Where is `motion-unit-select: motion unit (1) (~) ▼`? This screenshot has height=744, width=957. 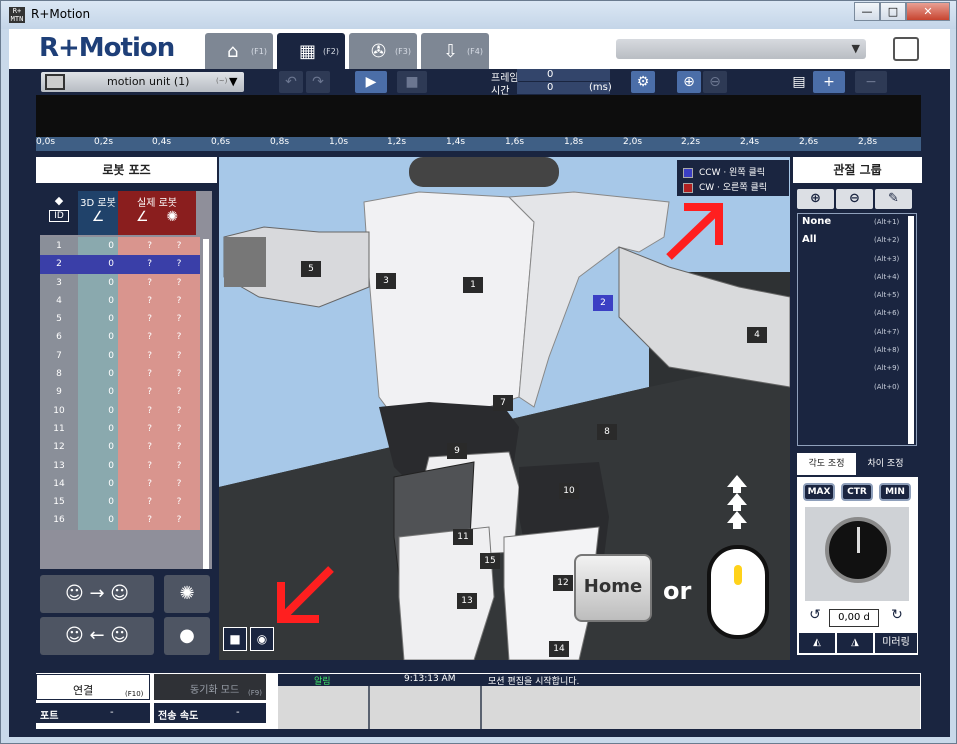
motion-unit-select: motion unit (1) (~) ▼ is located at coordinates (142, 82).